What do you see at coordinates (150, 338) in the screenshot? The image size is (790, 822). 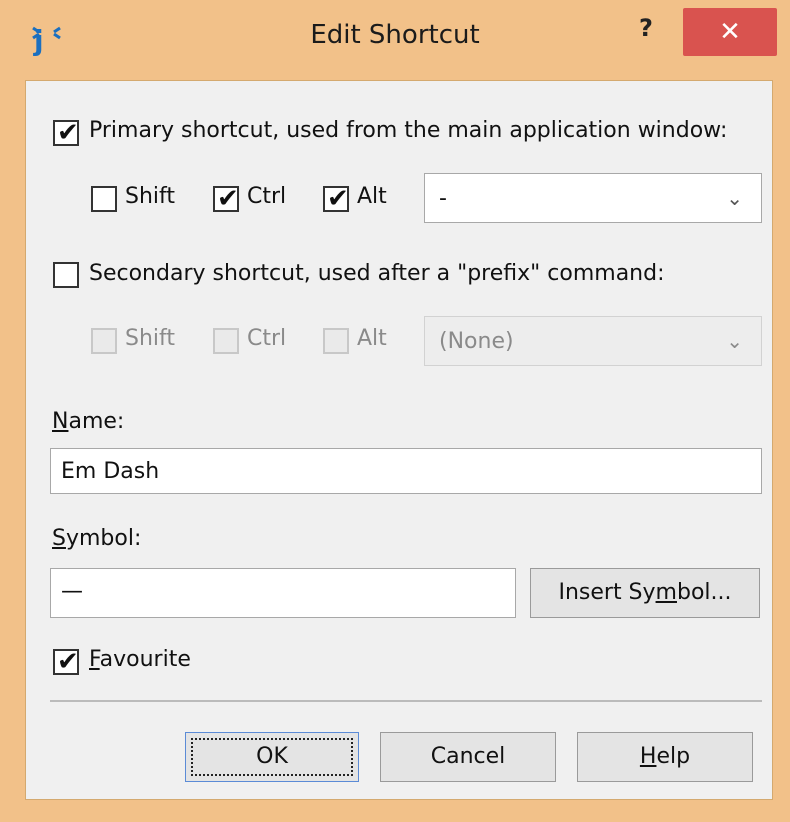 I see `secondary-shift-label: Shift` at bounding box center [150, 338].